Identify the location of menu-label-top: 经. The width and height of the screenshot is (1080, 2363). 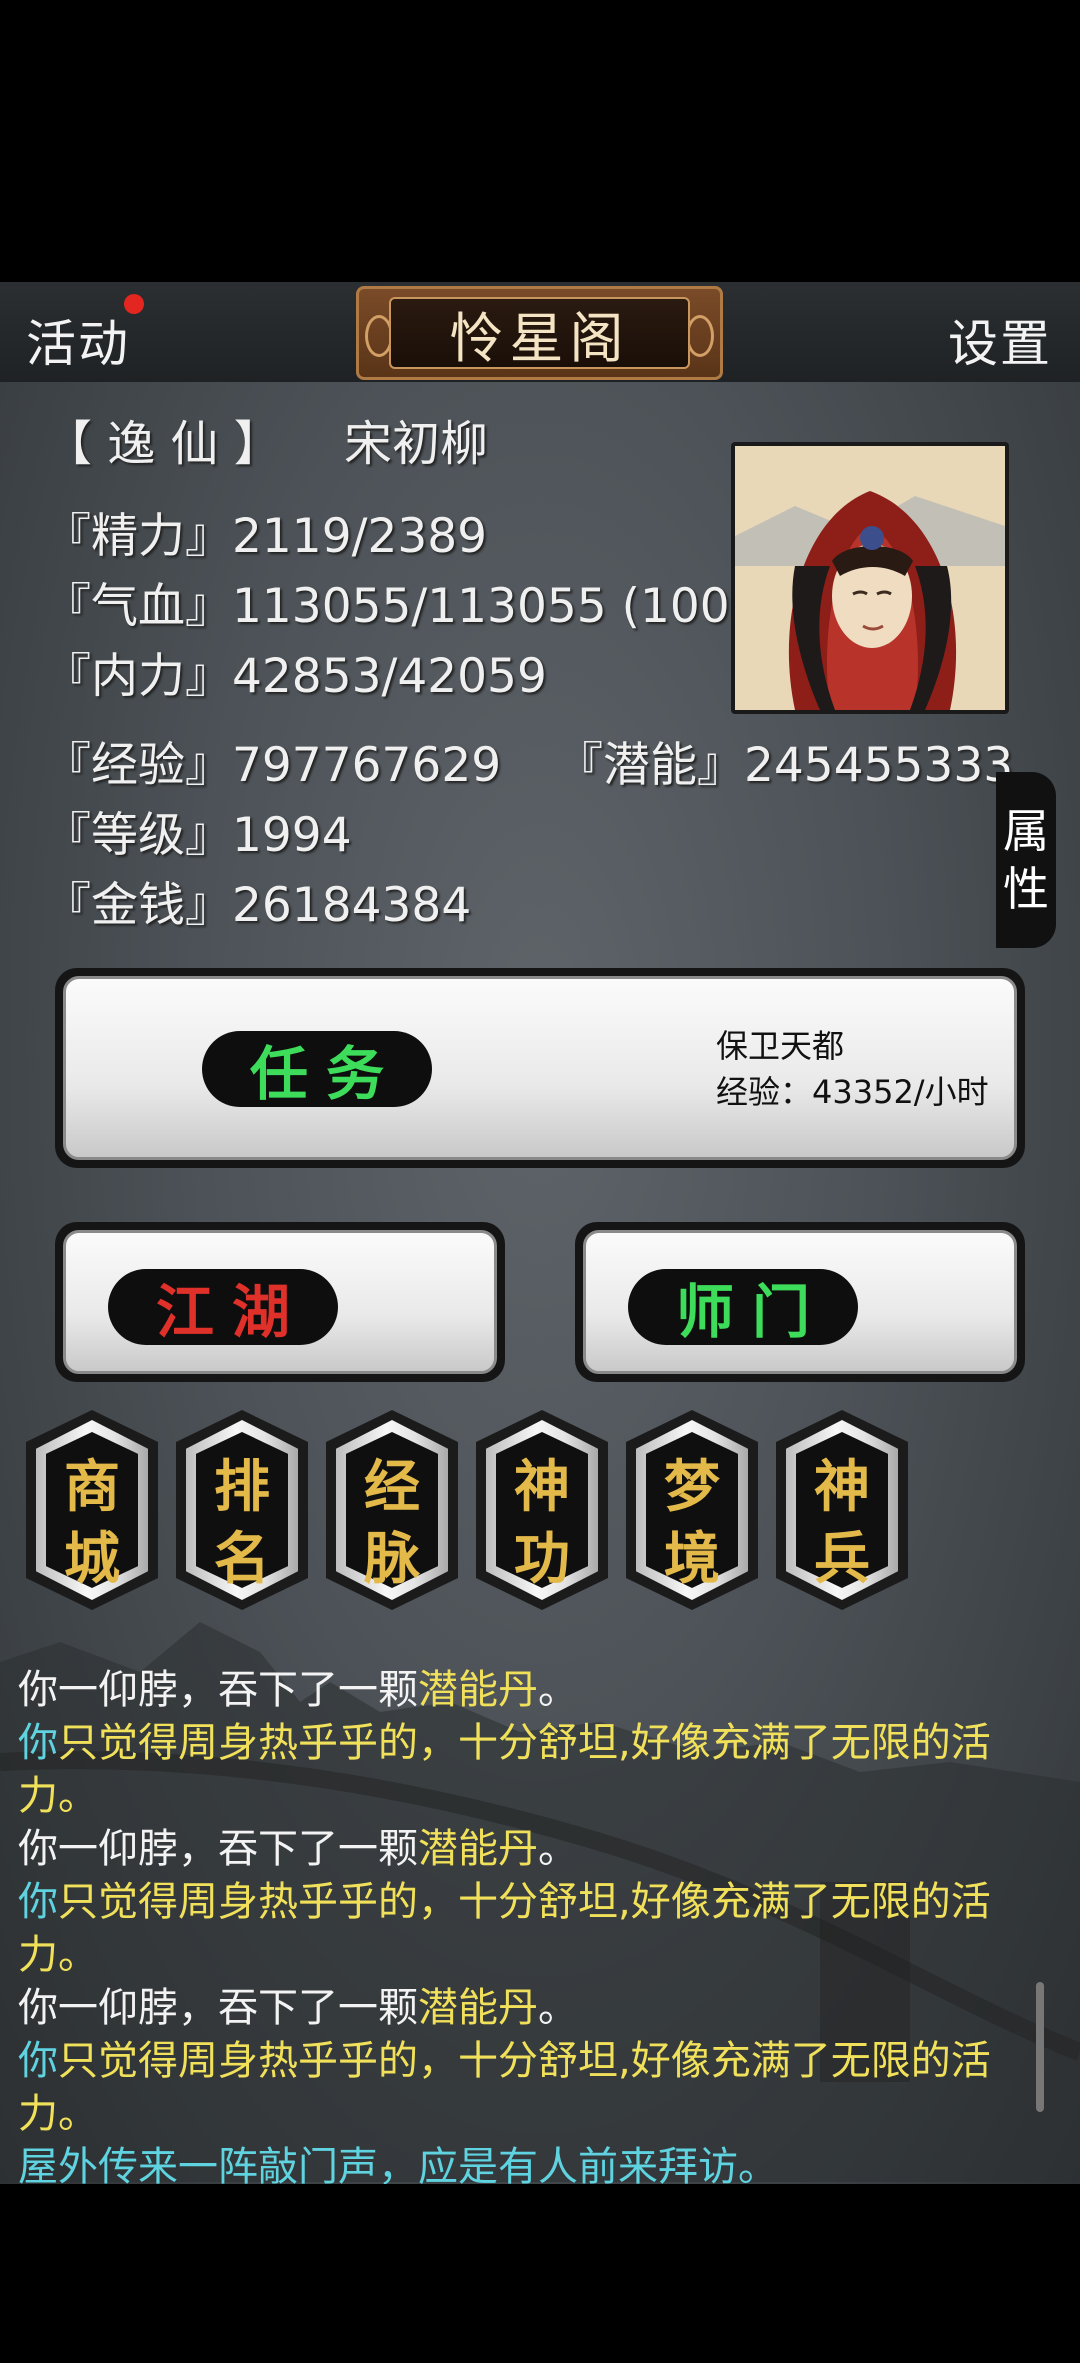
(392, 1487).